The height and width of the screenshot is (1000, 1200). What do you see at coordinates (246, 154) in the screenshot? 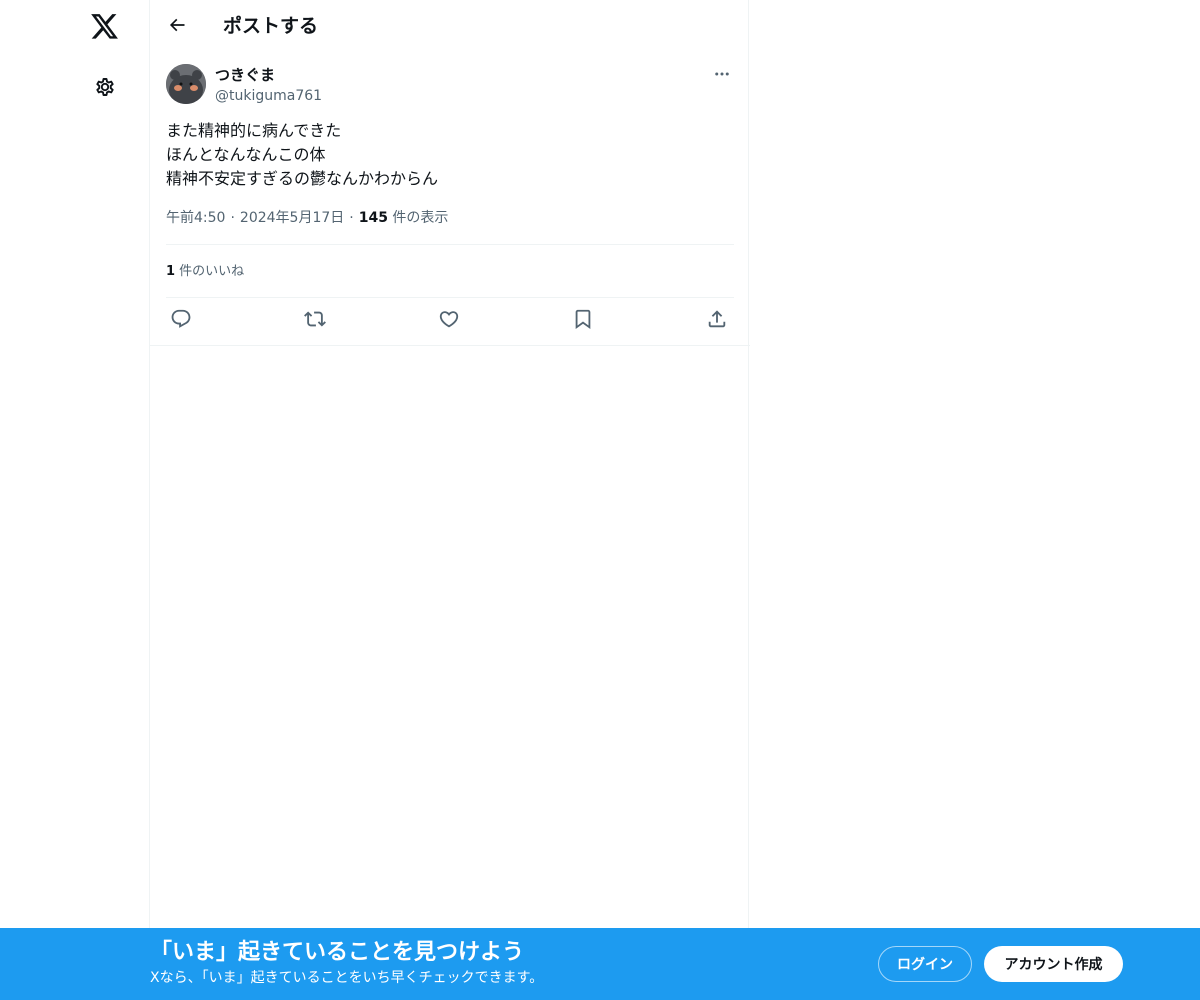
I see `post-text-line: ほんとなんなんこの体` at bounding box center [246, 154].